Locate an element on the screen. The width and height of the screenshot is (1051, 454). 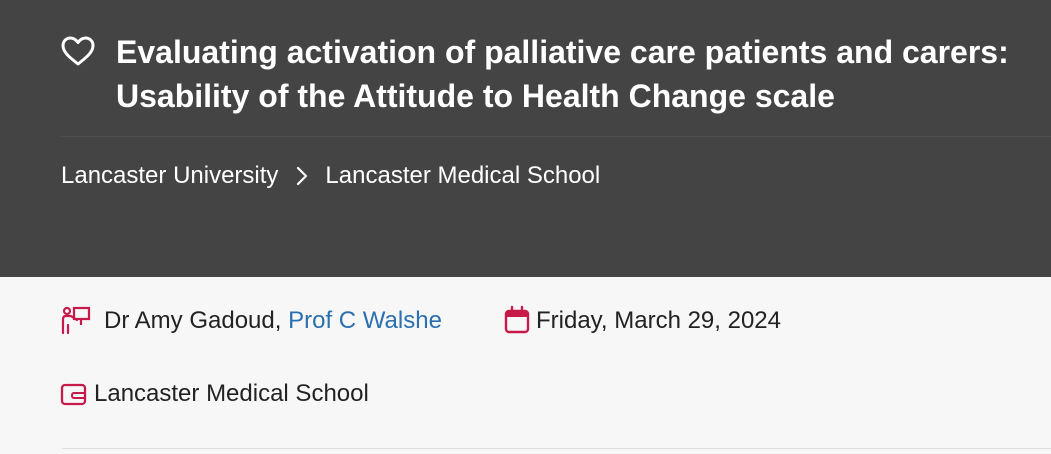
calendar-icon is located at coordinates (517, 319).